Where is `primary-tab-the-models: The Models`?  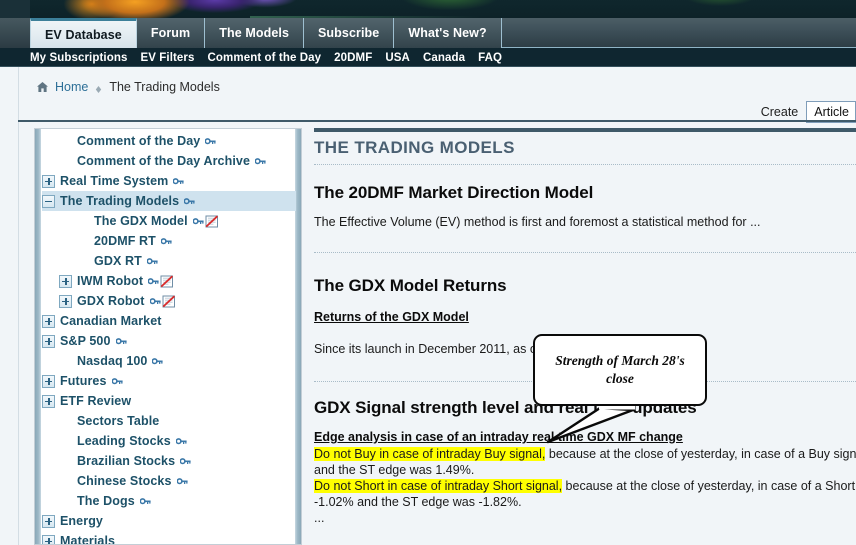 primary-tab-the-models: The Models is located at coordinates (254, 33).